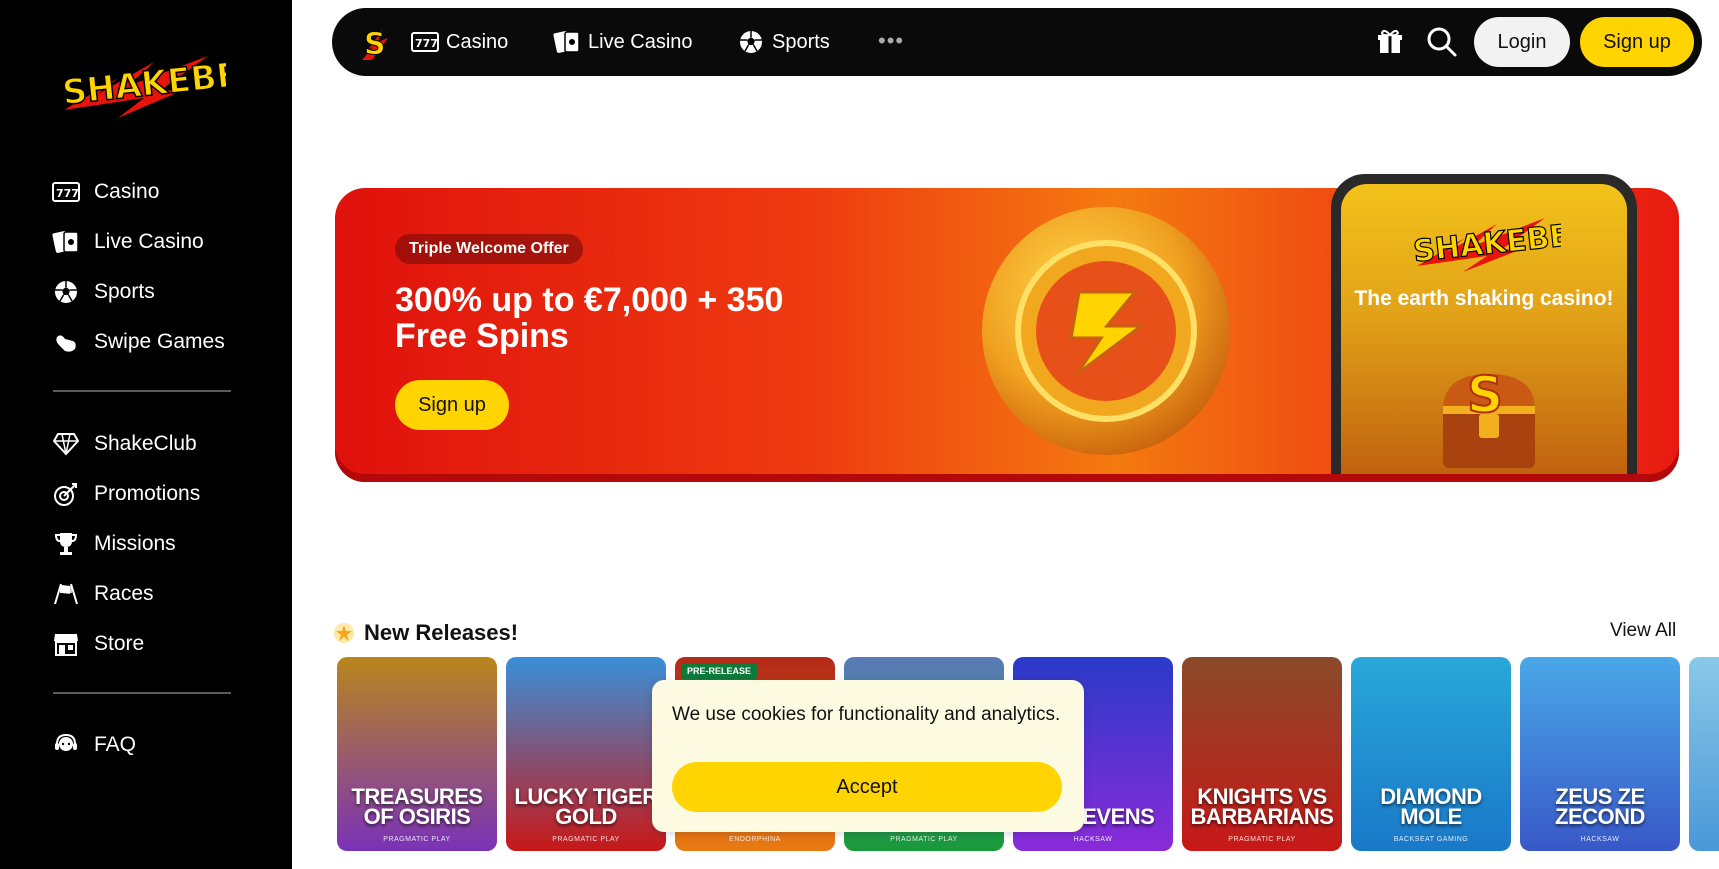  I want to click on sidebar-item-live-casino: Live Casino, so click(147, 242).